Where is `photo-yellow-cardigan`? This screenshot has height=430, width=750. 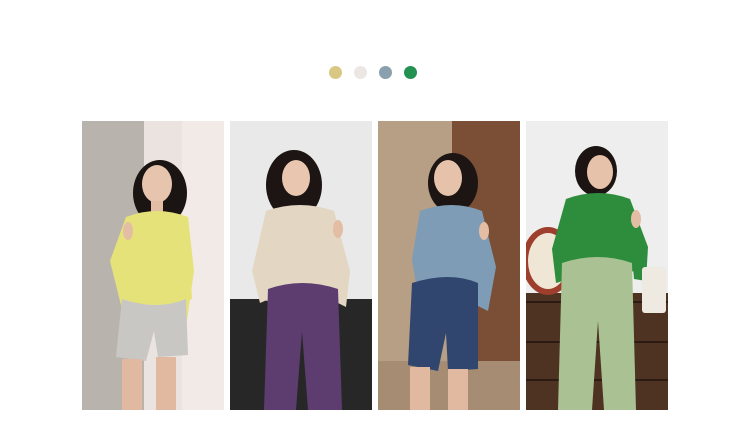
photo-yellow-cardigan is located at coordinates (153, 265).